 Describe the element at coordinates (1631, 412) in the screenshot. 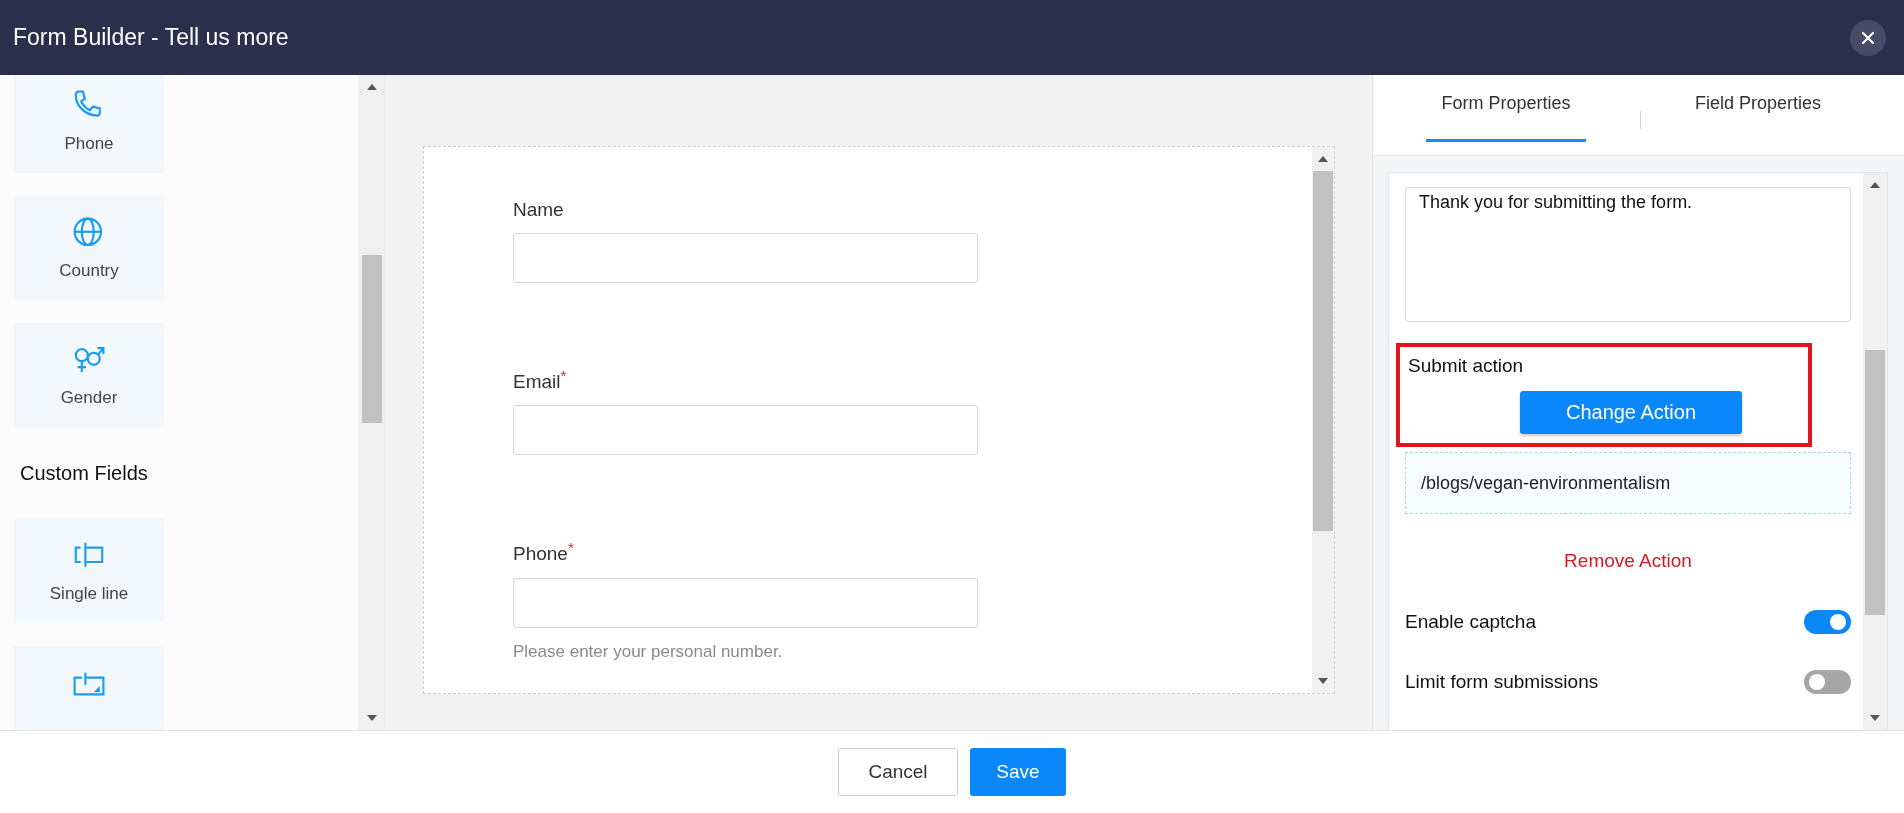

I see `change-action-button: Change Action` at that location.